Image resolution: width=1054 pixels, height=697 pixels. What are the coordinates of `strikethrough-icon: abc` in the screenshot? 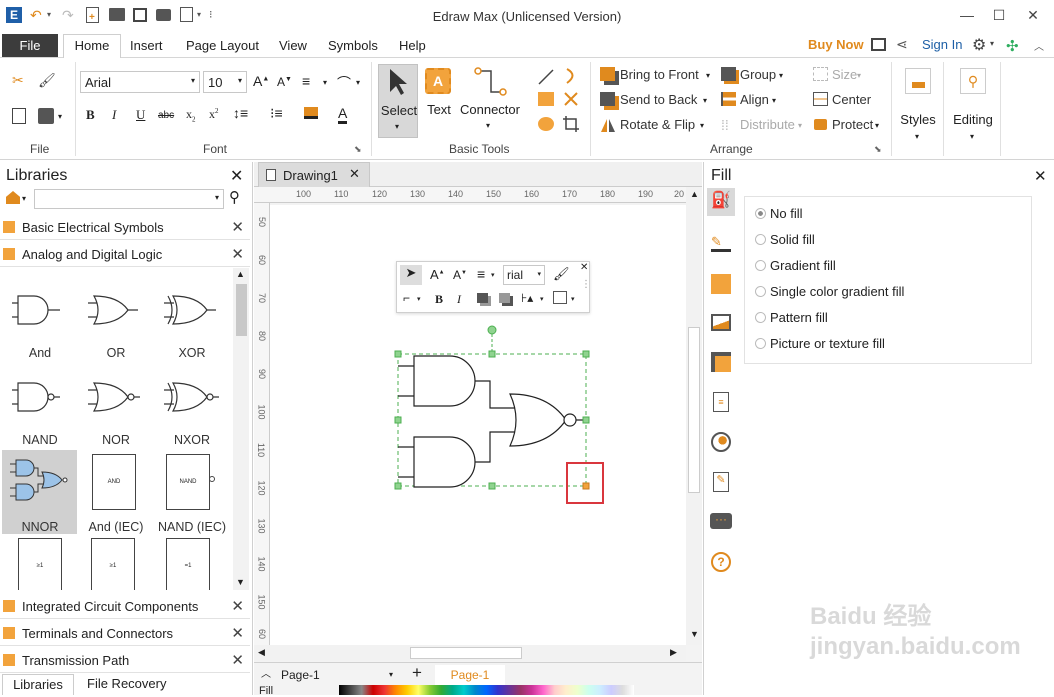 It's located at (166, 115).